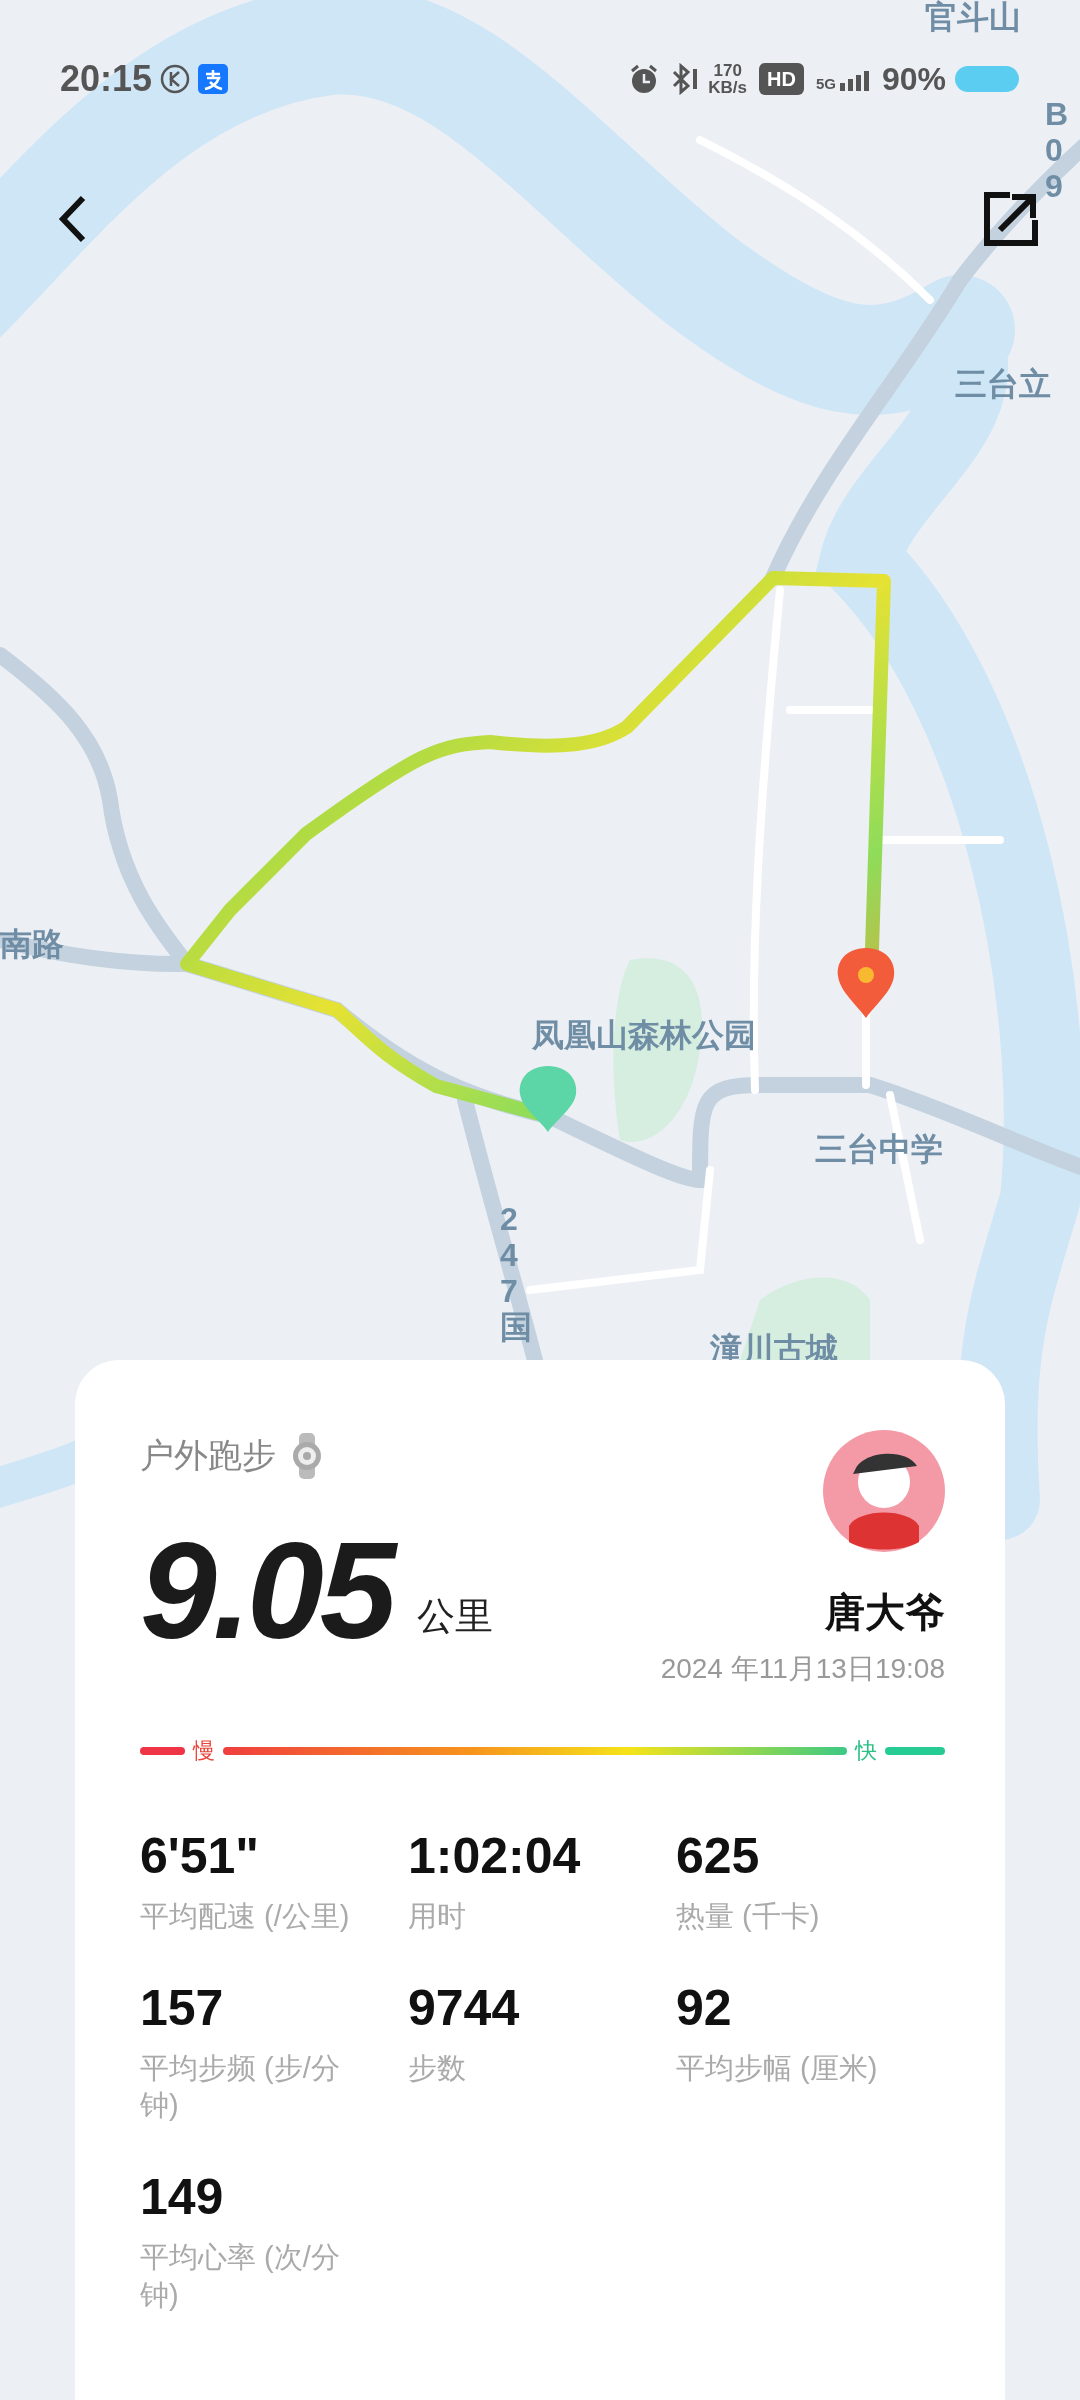 The height and width of the screenshot is (2400, 1080). Describe the element at coordinates (240, 2276) in the screenshot. I see `stat-label: 平均心率 (次/分钟)` at that location.